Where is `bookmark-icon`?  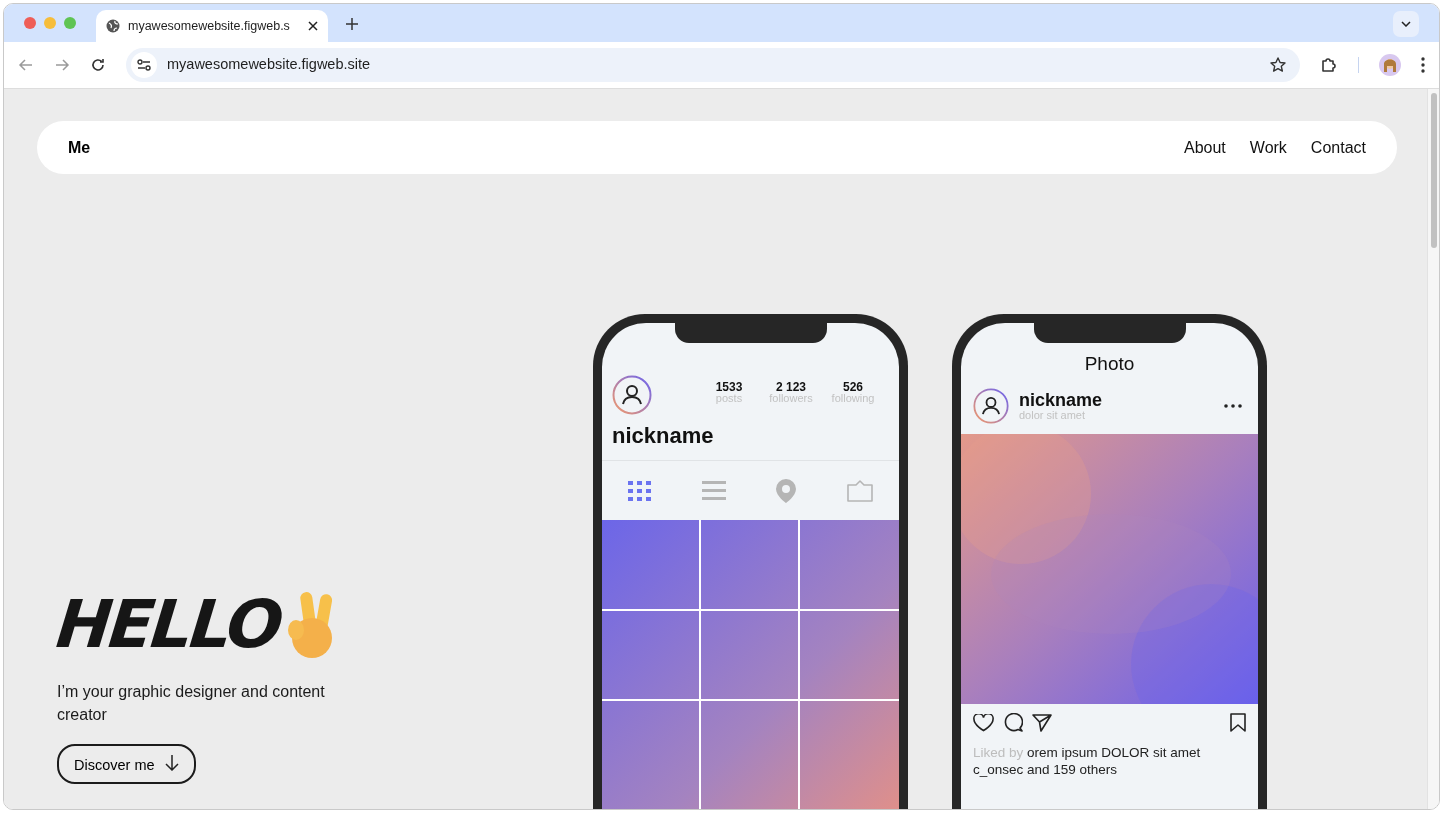
bookmark-icon is located at coordinates (1238, 722).